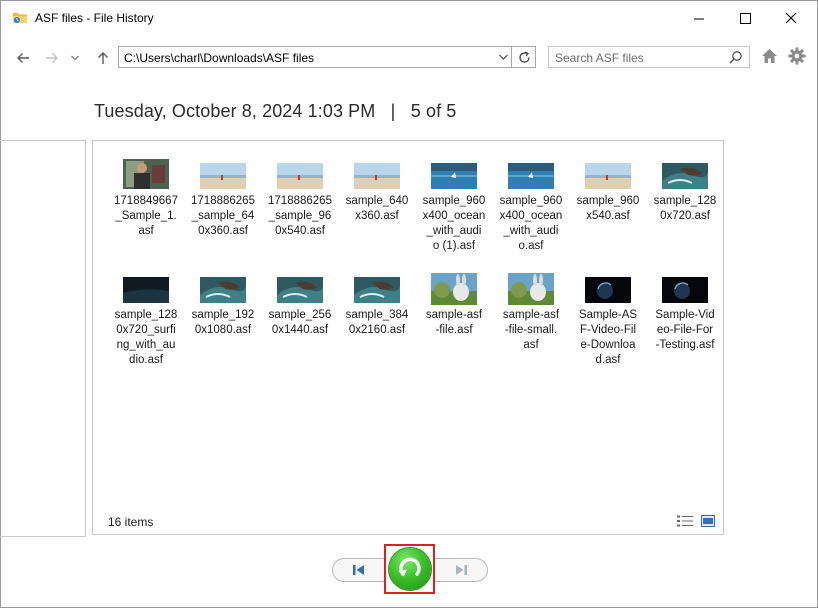 Image resolution: width=818 pixels, height=608 pixels. I want to click on file-item: sample_384 0x2160.asf, so click(377, 305).